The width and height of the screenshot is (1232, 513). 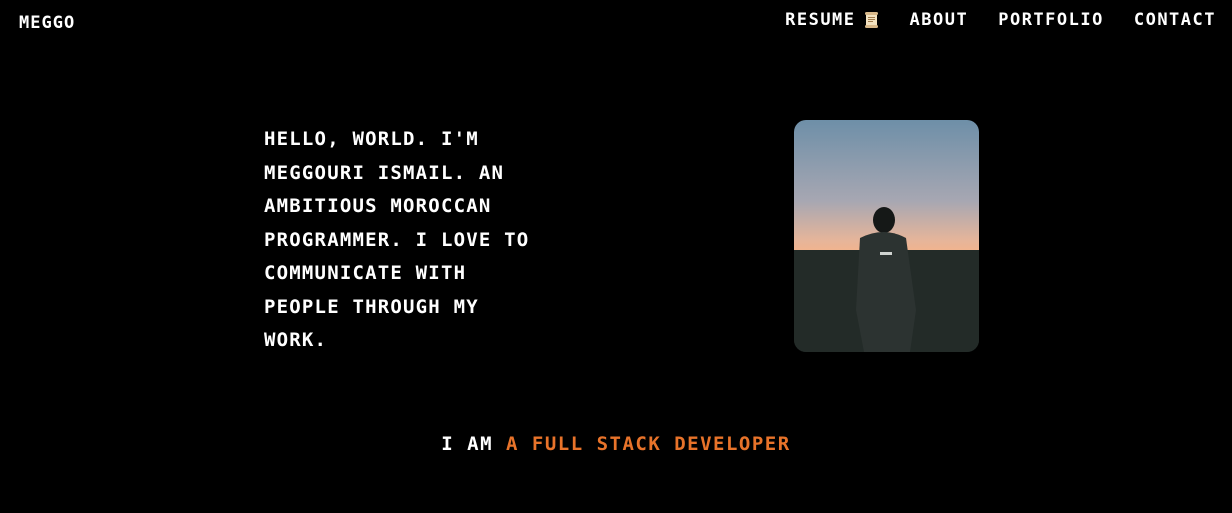 I want to click on tagline: I AM A FULL STACK DEVELOPER, so click(x=616, y=444).